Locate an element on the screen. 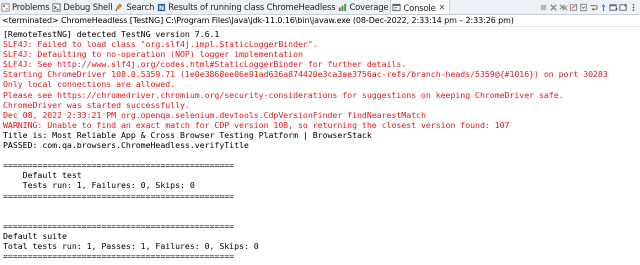 The height and width of the screenshot is (265, 640). close-icon: ✕ is located at coordinates (442, 7).